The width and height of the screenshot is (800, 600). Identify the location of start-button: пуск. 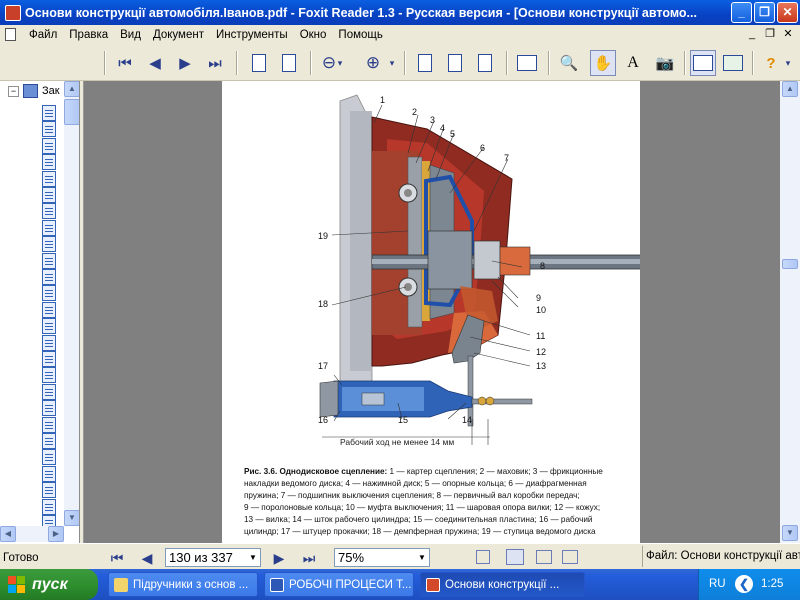
(49, 584).